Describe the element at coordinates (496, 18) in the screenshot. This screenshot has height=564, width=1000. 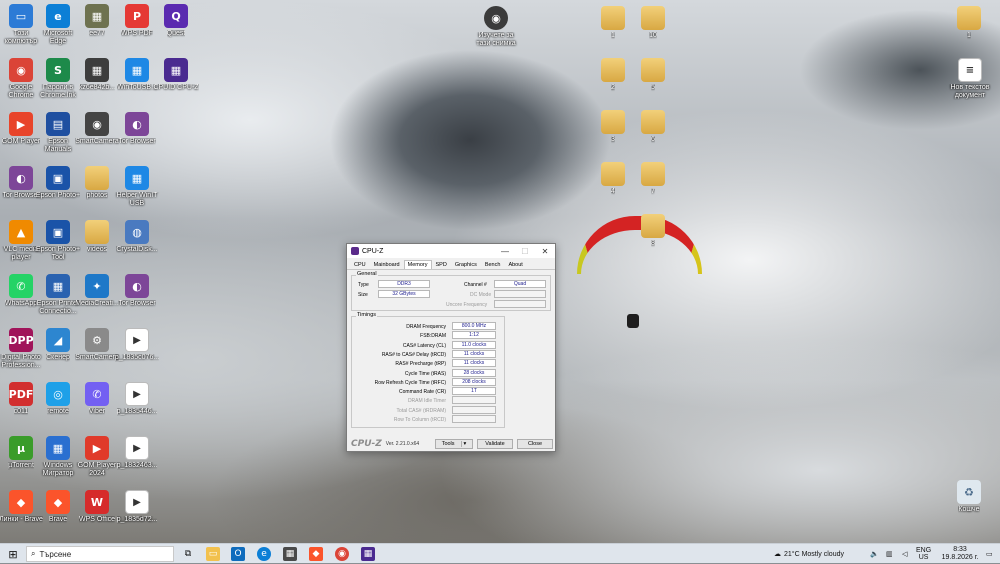
I see `camera-icon: ◉` at that location.